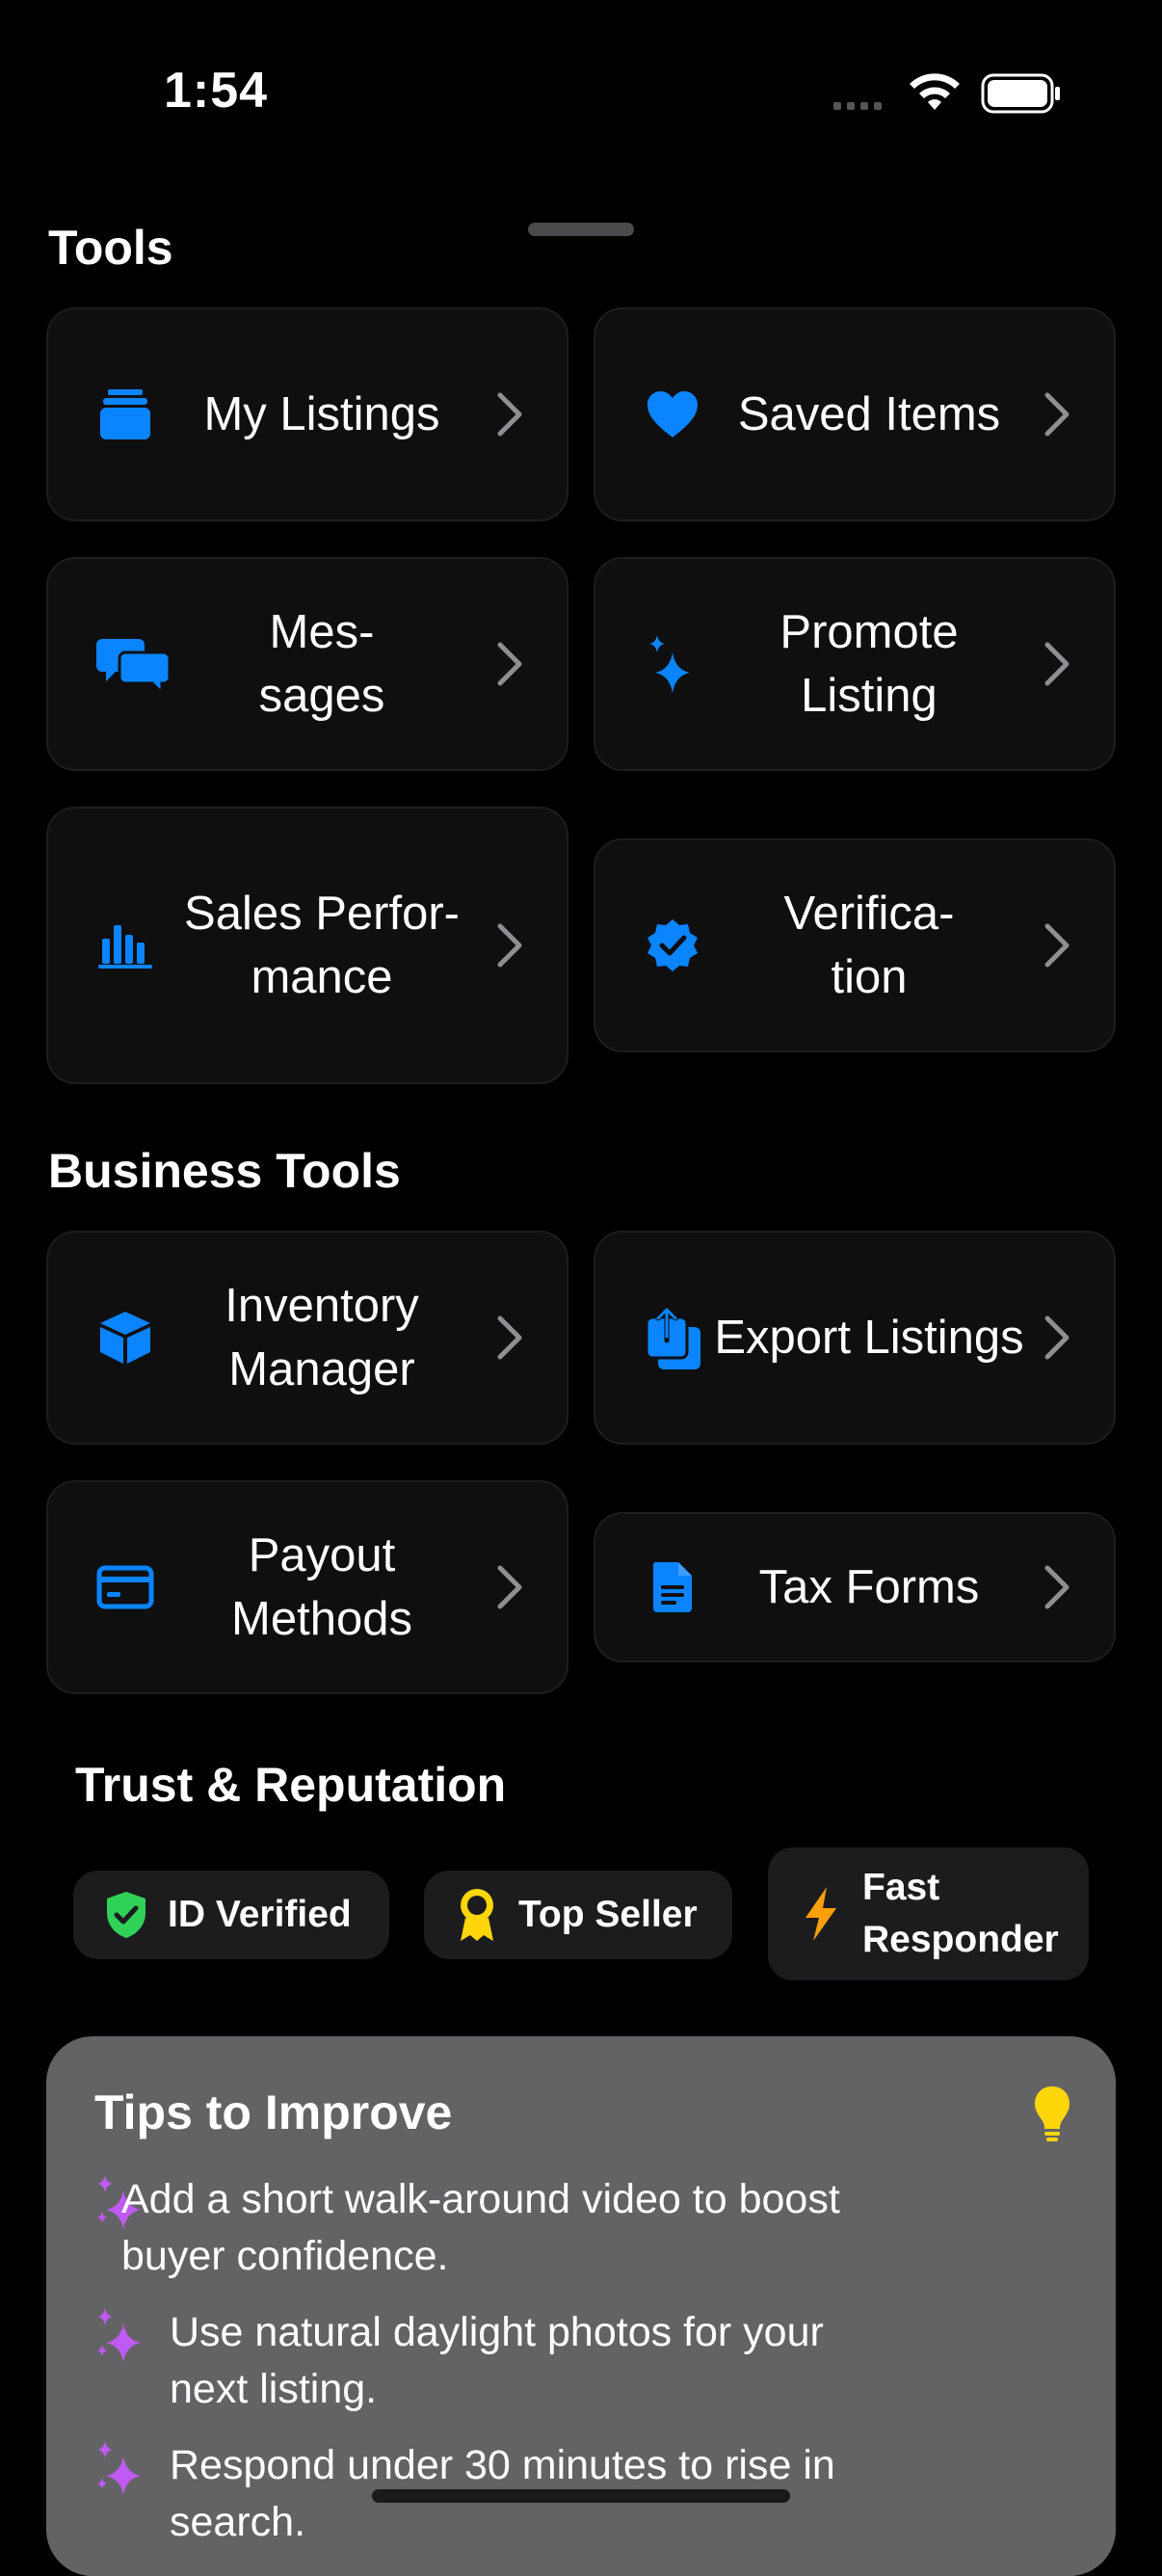  I want to click on section-title-tools: Tools, so click(111, 248).